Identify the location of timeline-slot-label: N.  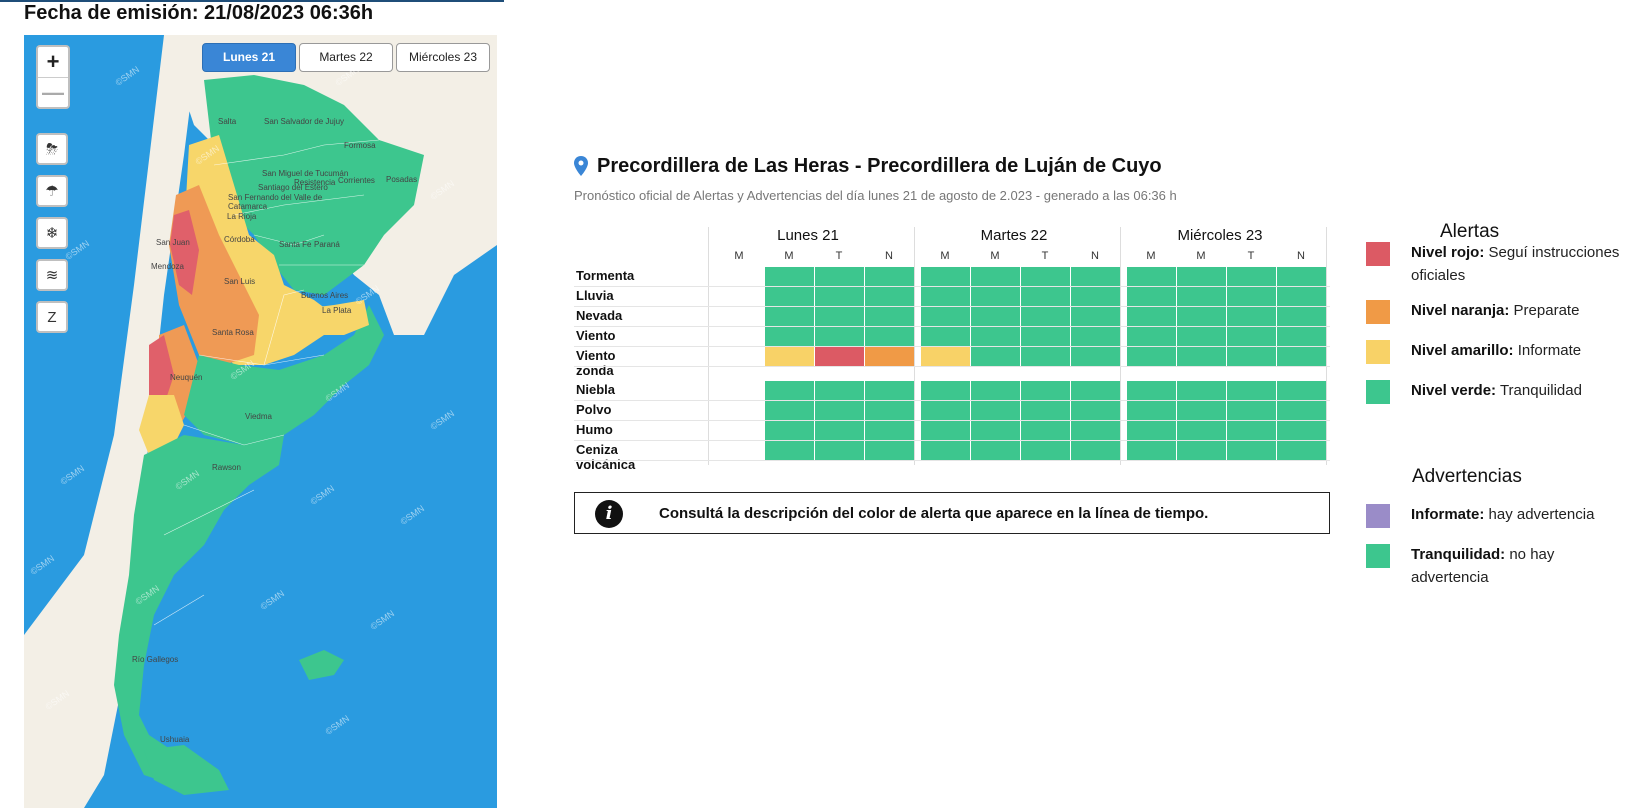
(1095, 256).